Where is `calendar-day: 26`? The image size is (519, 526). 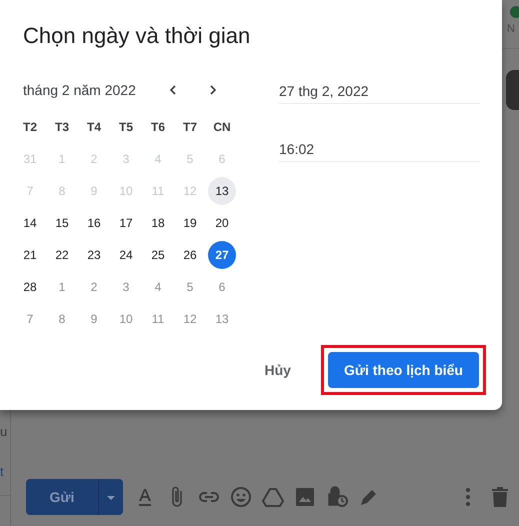
calendar-day: 26 is located at coordinates (190, 255).